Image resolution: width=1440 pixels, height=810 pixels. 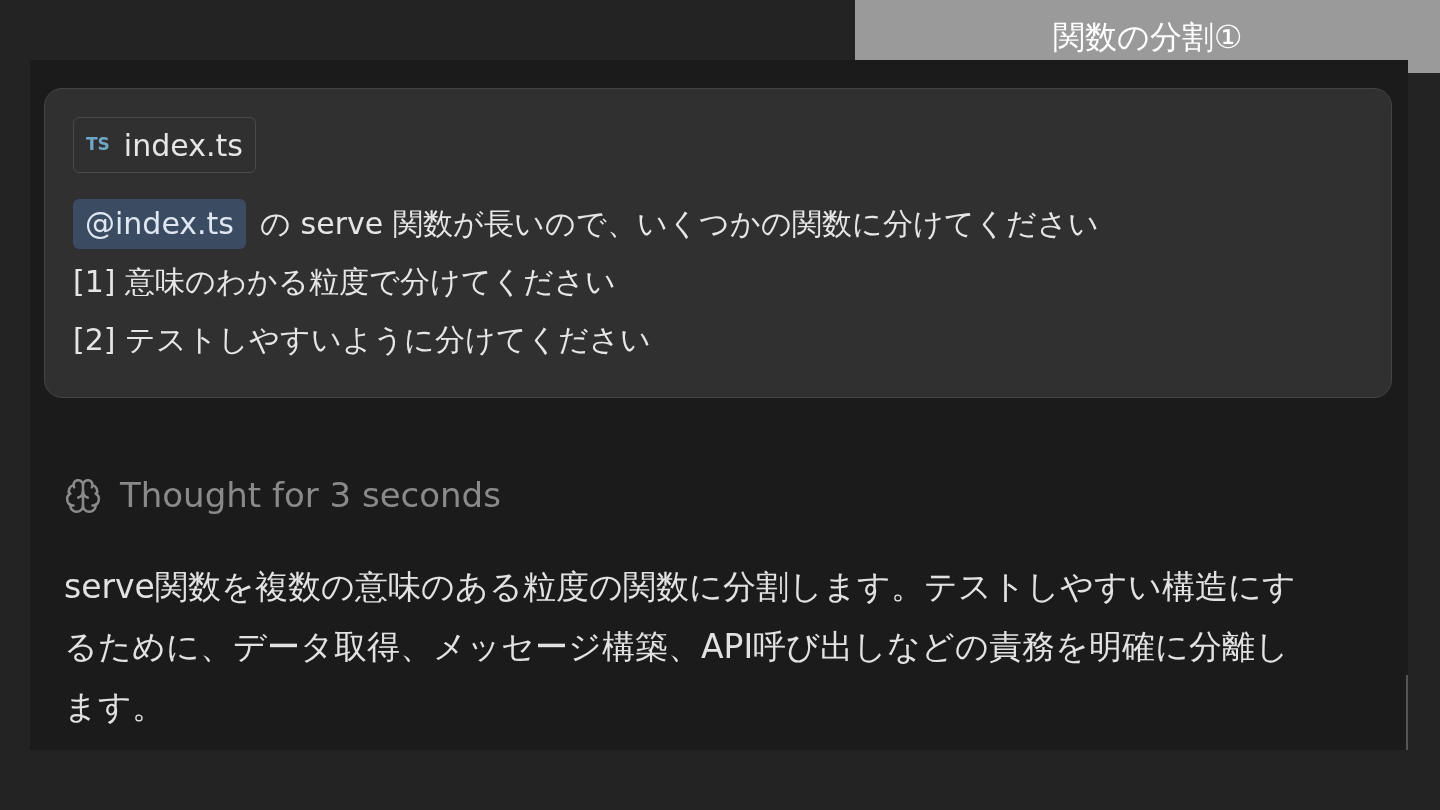 What do you see at coordinates (83, 495) in the screenshot?
I see `brain-icon` at bounding box center [83, 495].